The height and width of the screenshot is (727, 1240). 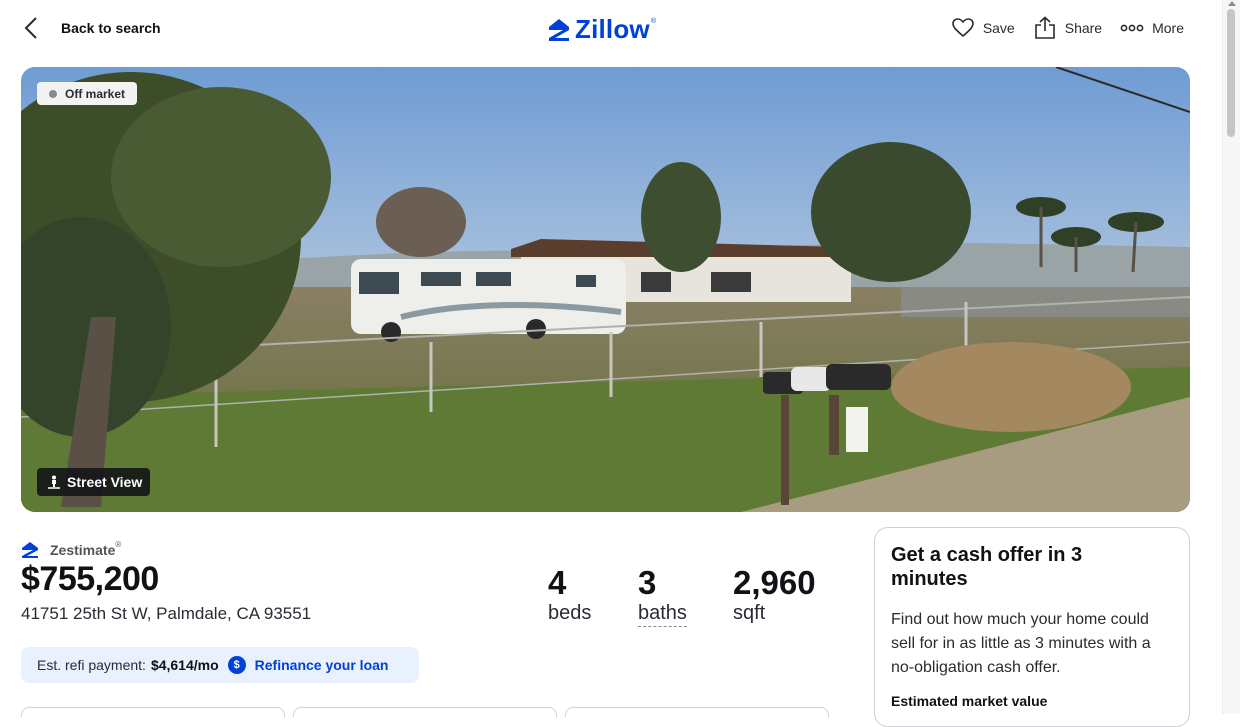 I want to click on top-bar: Back to search Zillow ® Save Share More, so click(x=611, y=28).